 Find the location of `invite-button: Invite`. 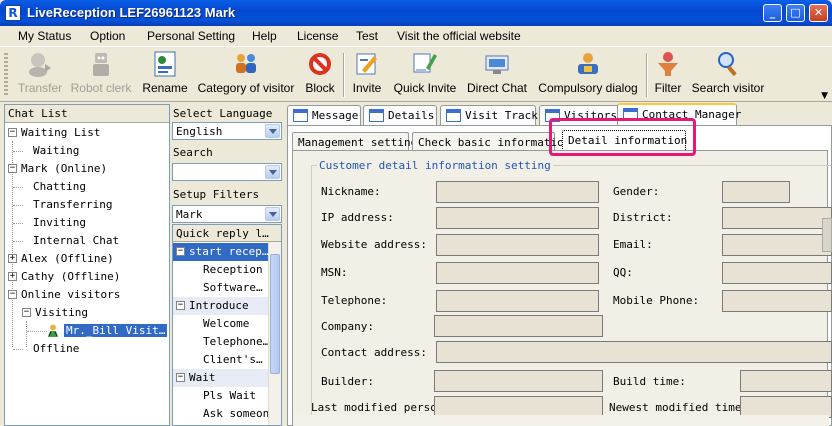

invite-button: Invite is located at coordinates (367, 75).